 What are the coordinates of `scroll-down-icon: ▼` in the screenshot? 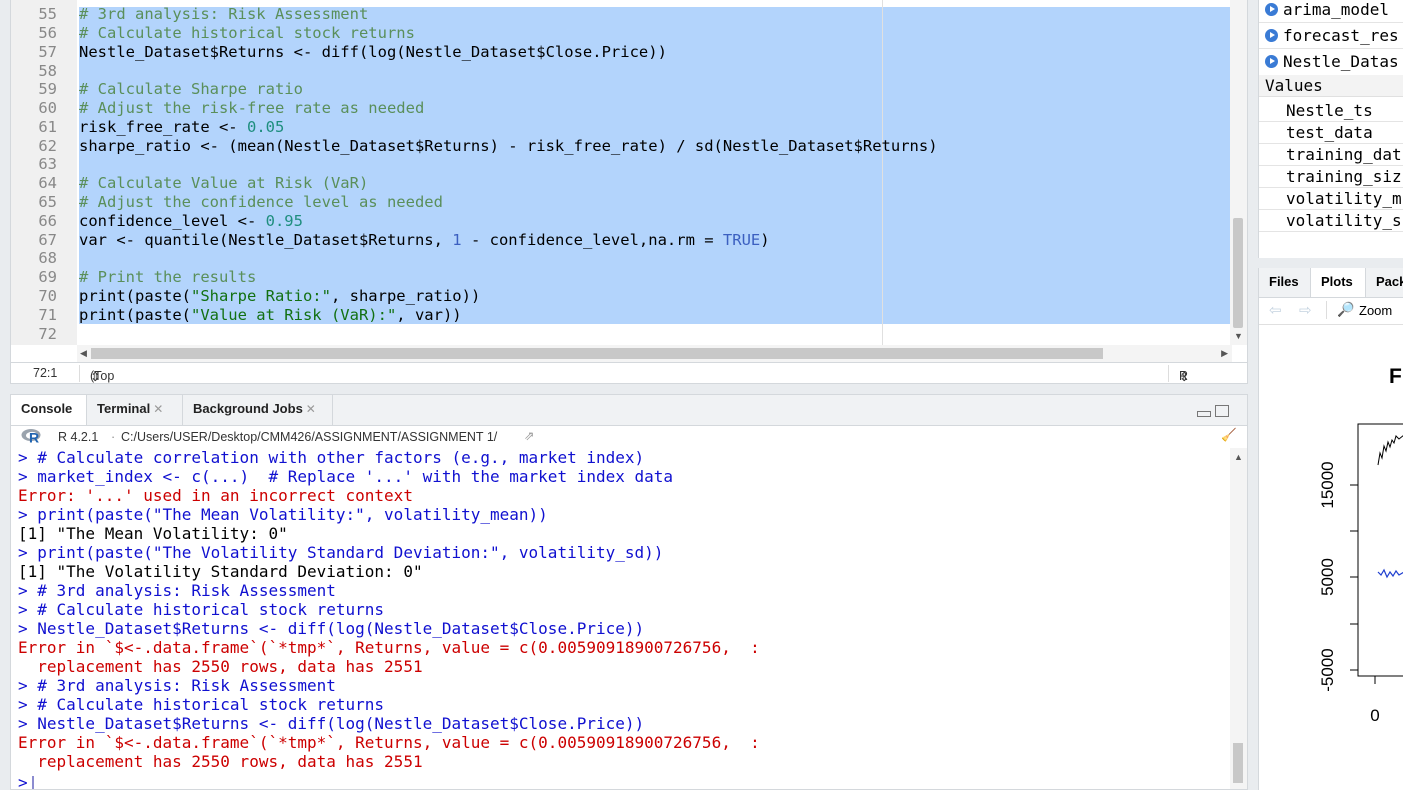 It's located at (1238, 336).